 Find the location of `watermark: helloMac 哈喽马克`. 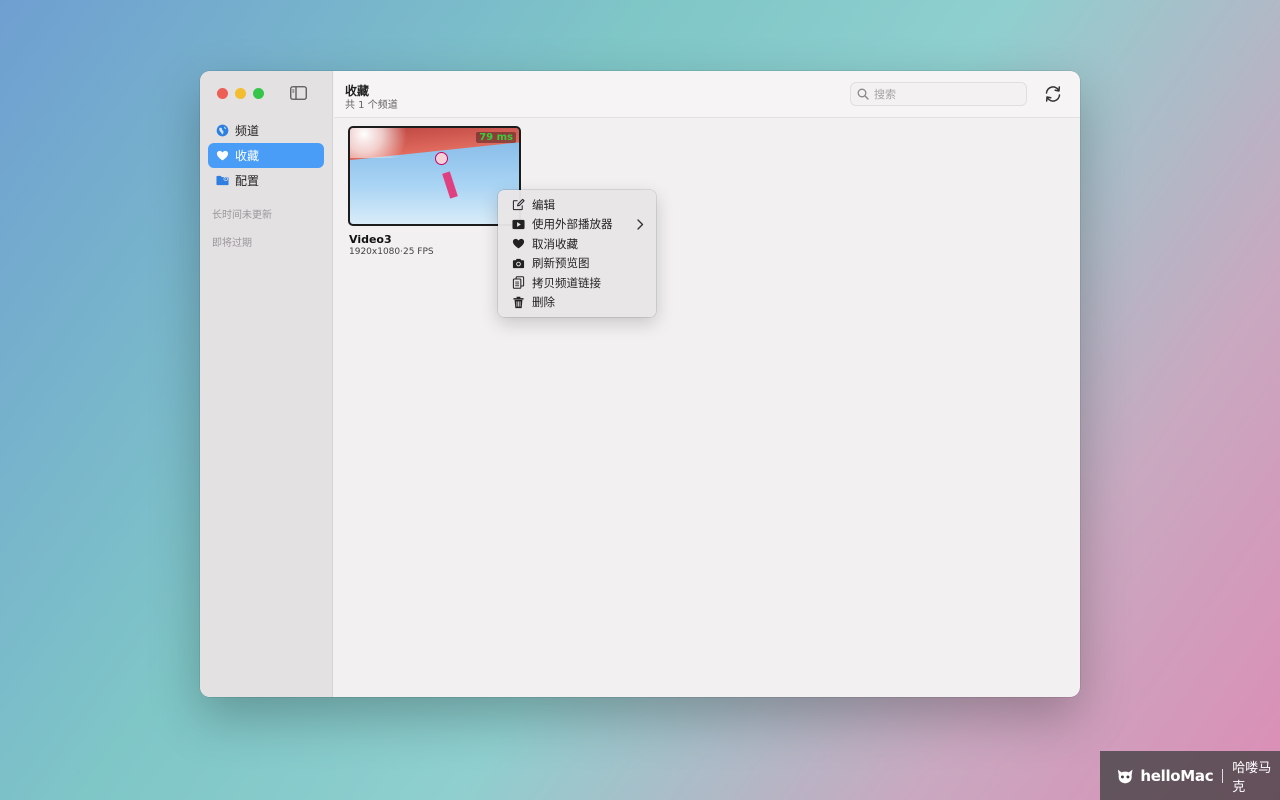

watermark: helloMac 哈喽马克 is located at coordinates (1190, 775).